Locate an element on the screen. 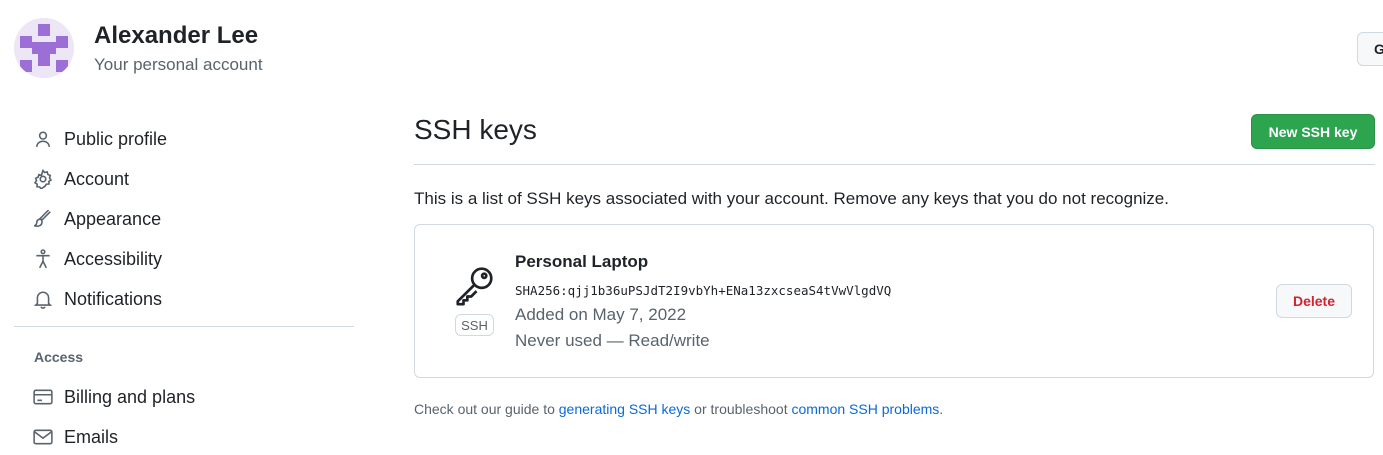  sidebar-item-label: Emails is located at coordinates (91, 436).